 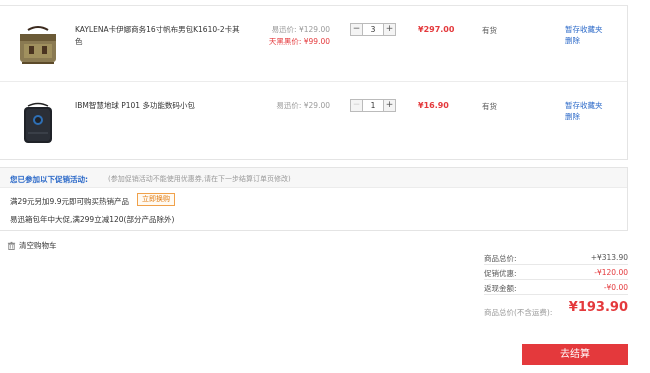 What do you see at coordinates (38, 122) in the screenshot?
I see `product-image-shoulder-bag` at bounding box center [38, 122].